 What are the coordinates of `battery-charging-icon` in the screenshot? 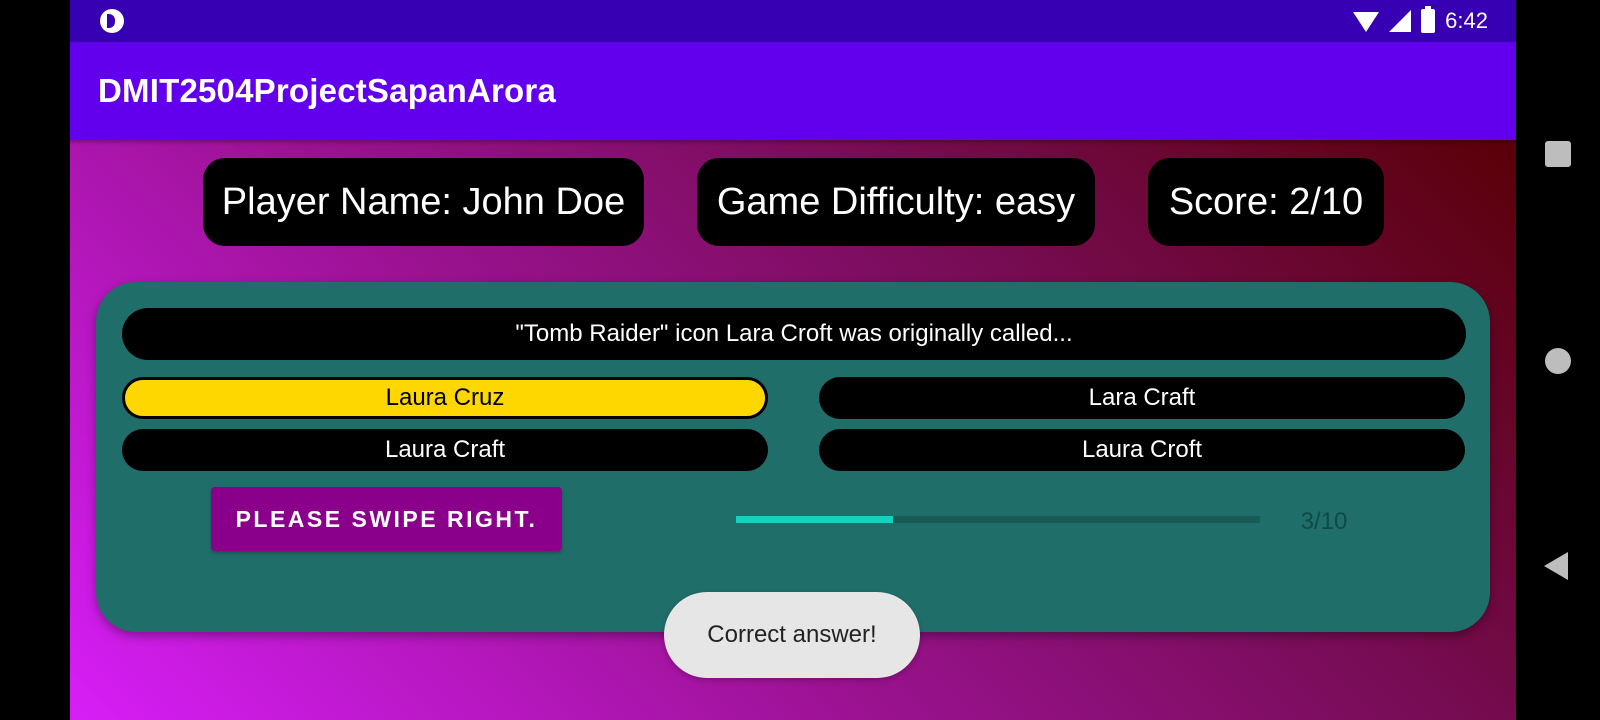 It's located at (1428, 19).